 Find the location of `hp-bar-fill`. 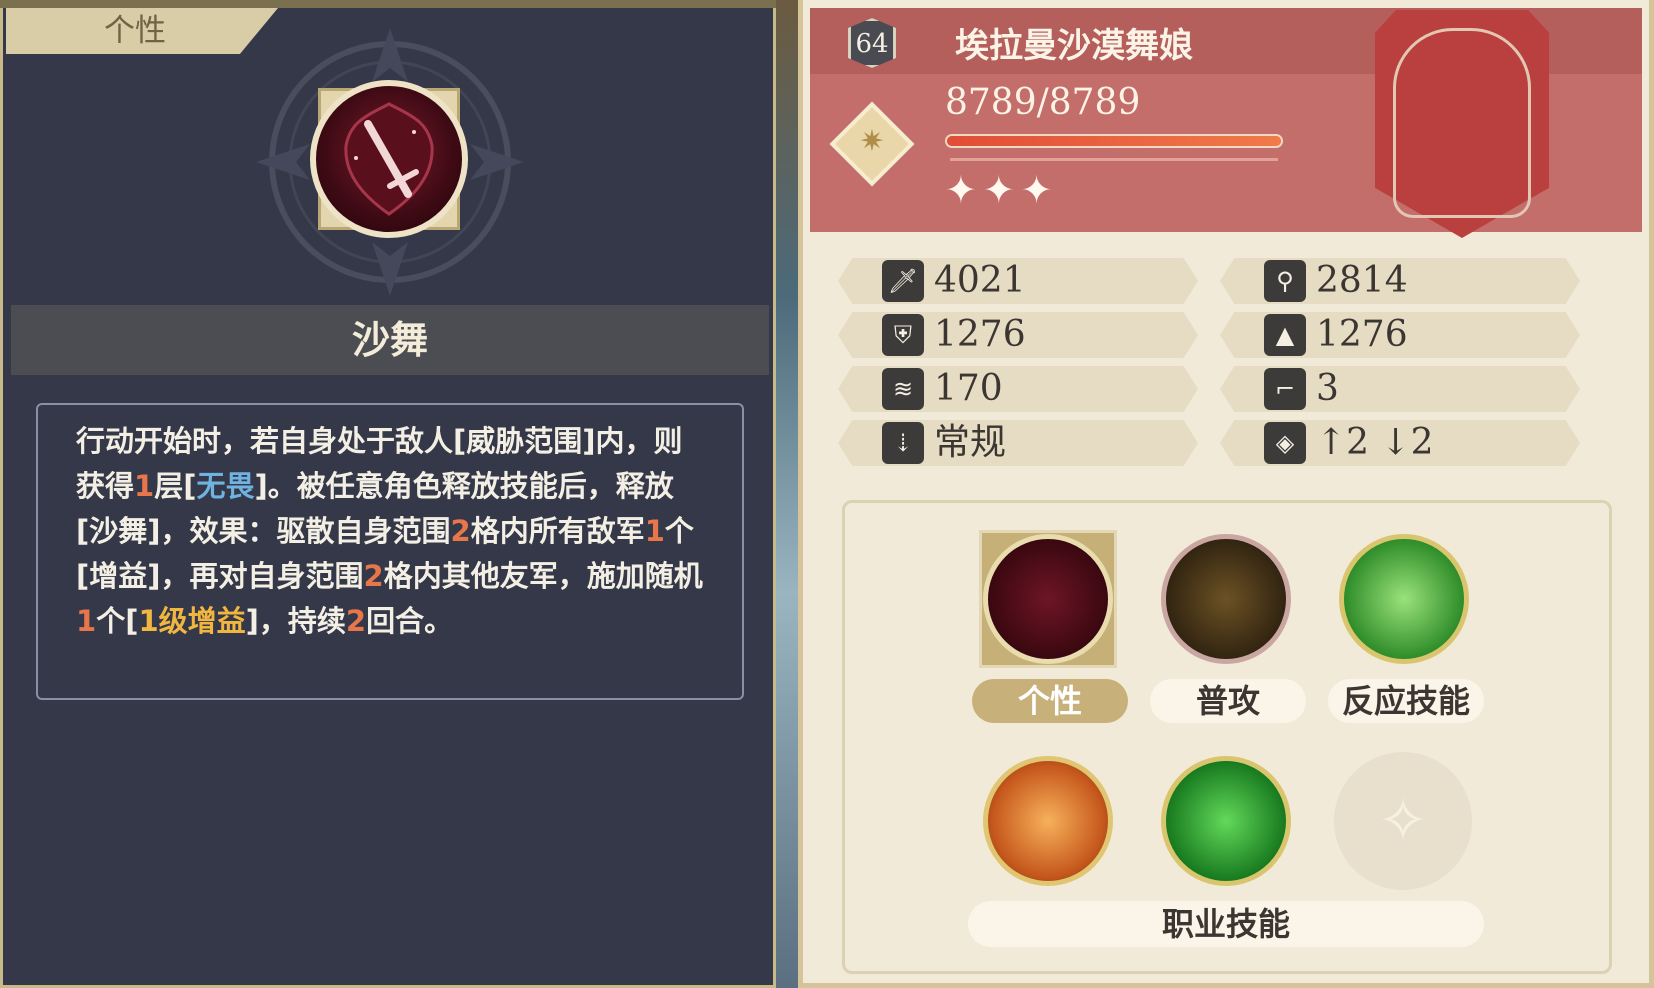

hp-bar-fill is located at coordinates (1114, 141).